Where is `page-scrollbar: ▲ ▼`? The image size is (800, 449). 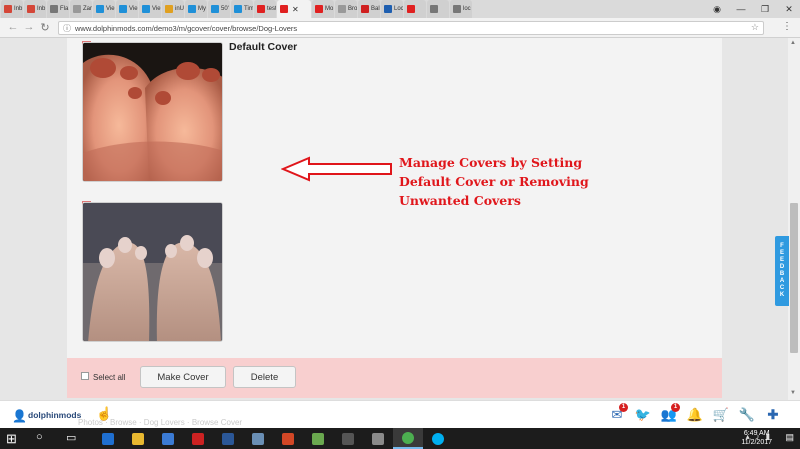 page-scrollbar: ▲ ▼ is located at coordinates (794, 219).